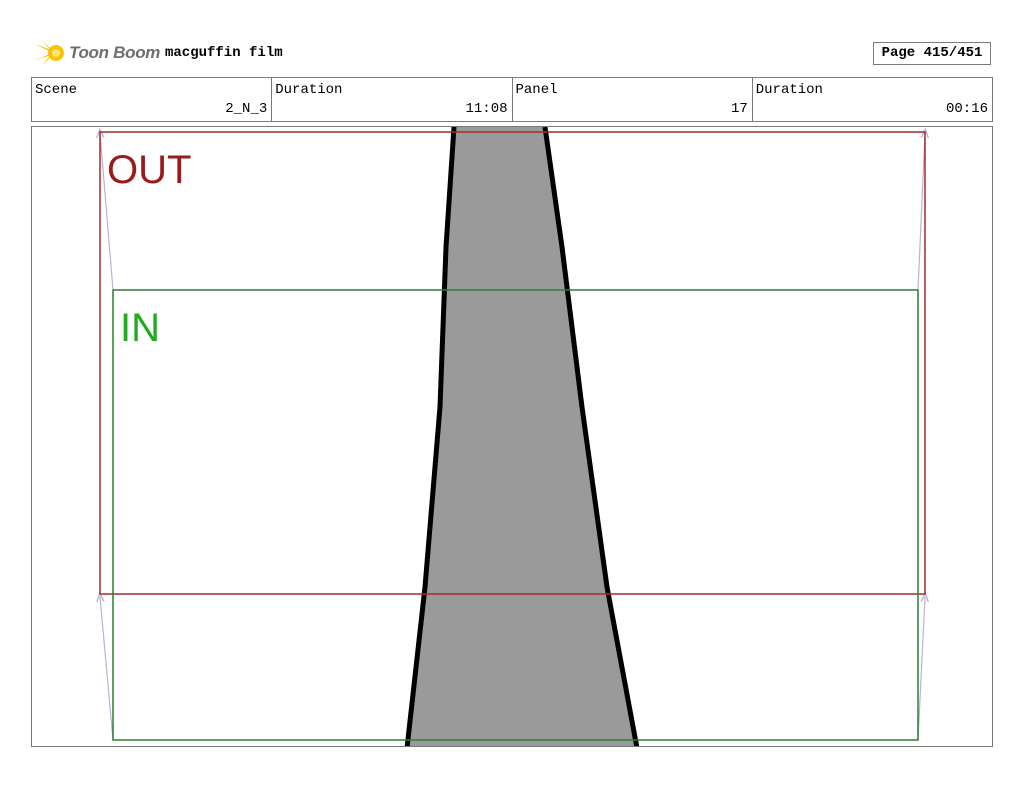 The width and height of the screenshot is (1024, 793). What do you see at coordinates (246, 109) in the screenshot?
I see `scene-value: 2_N_3` at bounding box center [246, 109].